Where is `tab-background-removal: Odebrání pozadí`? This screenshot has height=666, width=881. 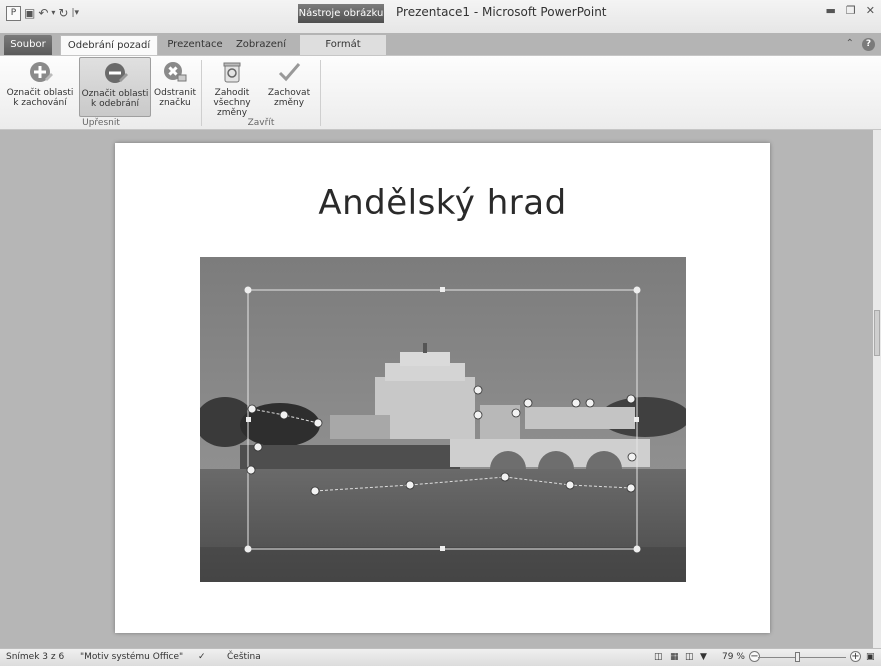 tab-background-removal: Odebrání pozadí is located at coordinates (109, 45).